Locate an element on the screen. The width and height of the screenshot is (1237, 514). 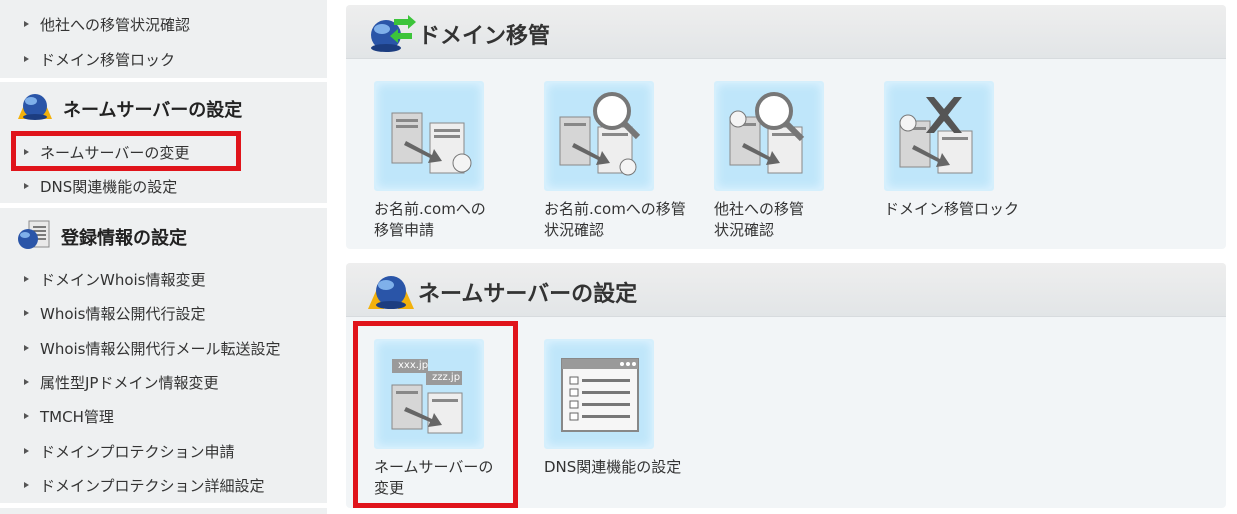
sidebar-item-label: ドメインWhois情報変更 is located at coordinates (123, 279).